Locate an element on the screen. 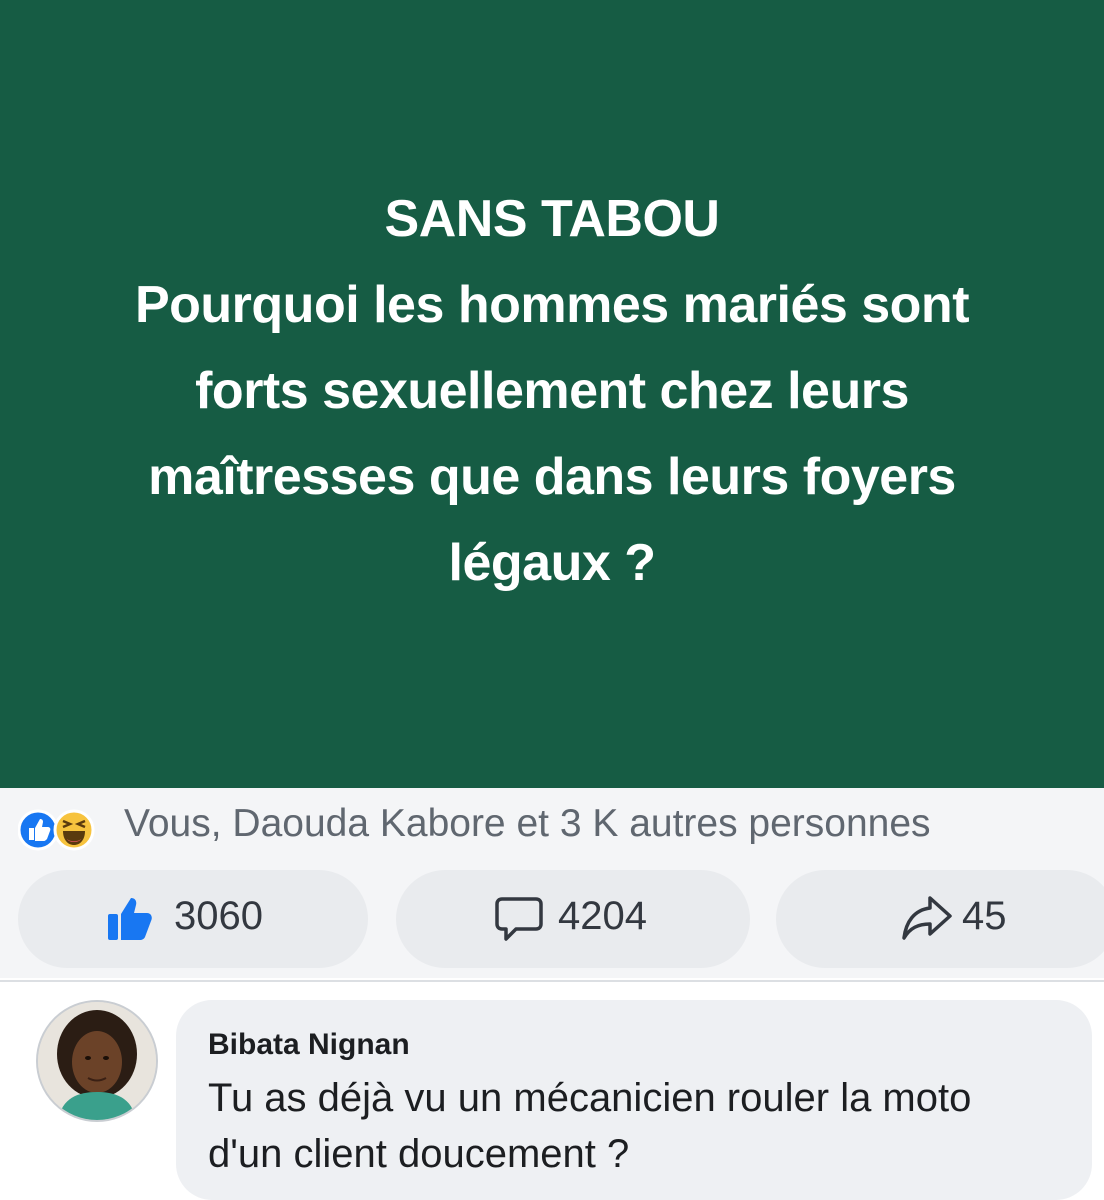 The image size is (1104, 1200). comment-author: Bibata Nignan is located at coordinates (309, 1045).